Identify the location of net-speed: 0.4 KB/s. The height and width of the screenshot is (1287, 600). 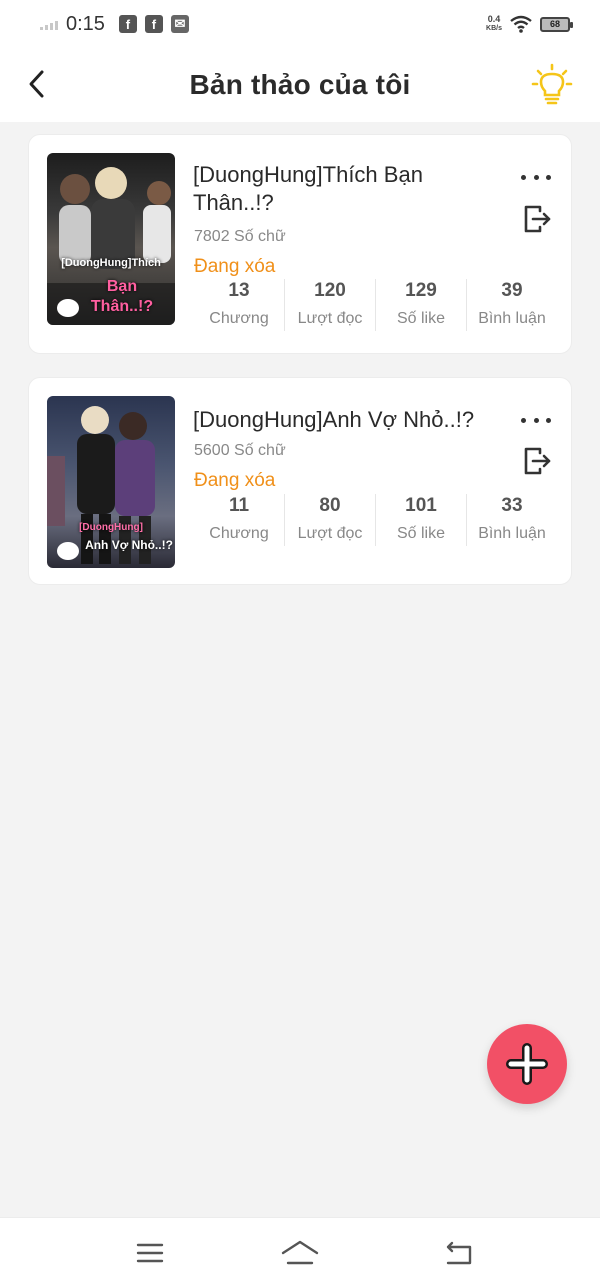
(494, 24).